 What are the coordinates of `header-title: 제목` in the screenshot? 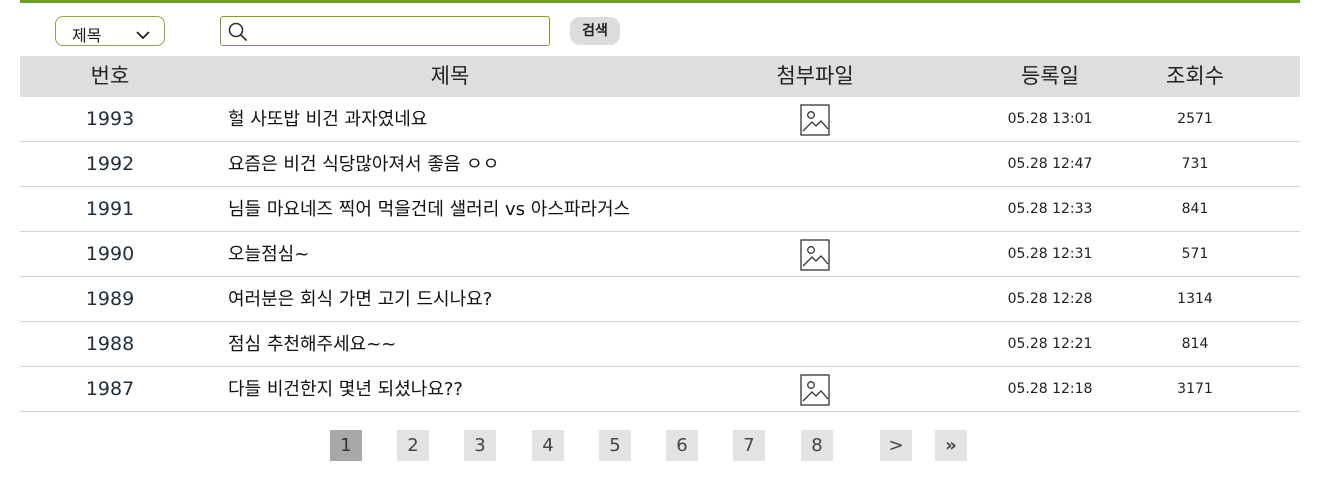 It's located at (450, 76).